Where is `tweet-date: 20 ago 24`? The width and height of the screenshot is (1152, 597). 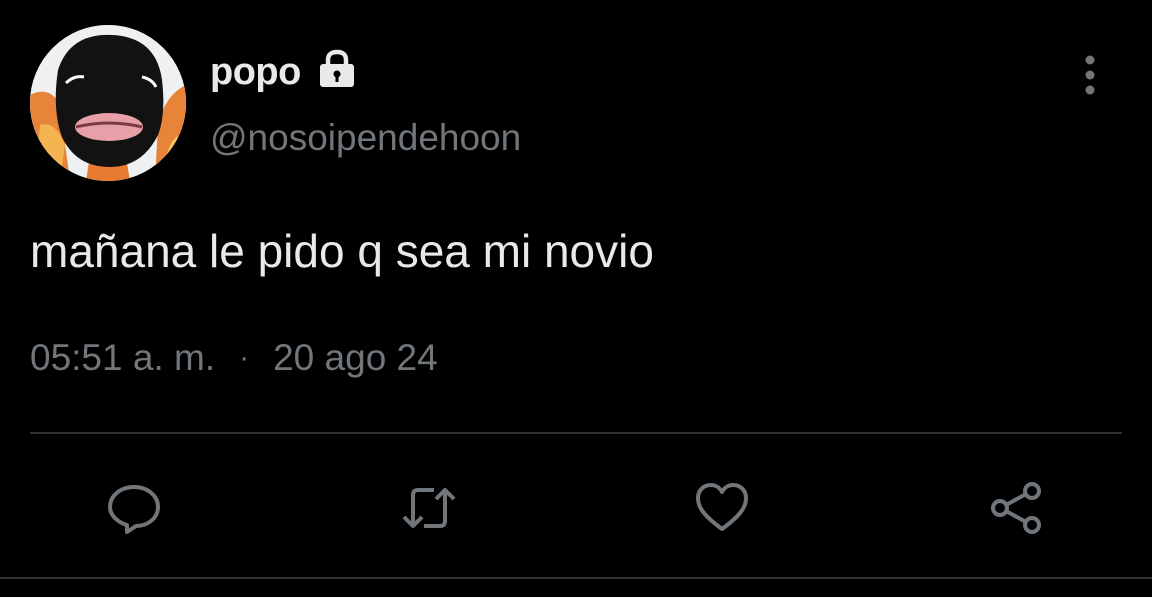
tweet-date: 20 ago 24 is located at coordinates (355, 358).